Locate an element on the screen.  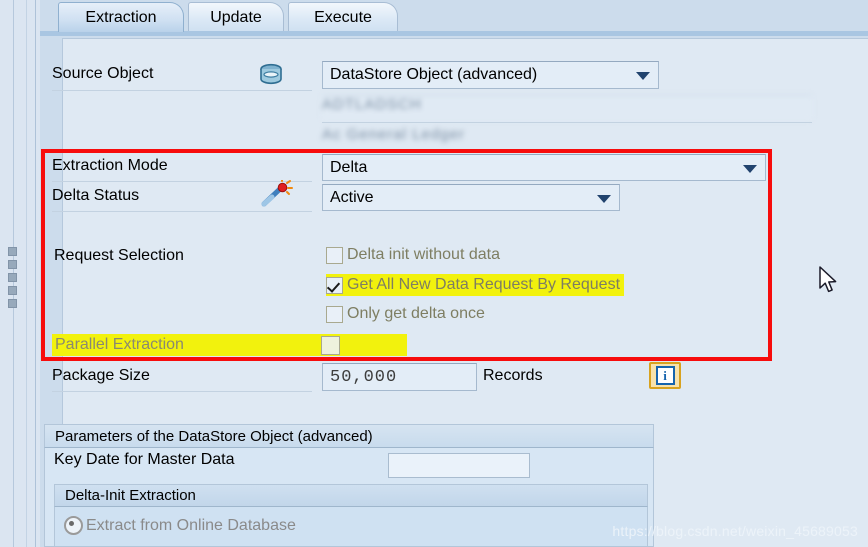
info-glyph: i is located at coordinates (665, 375).